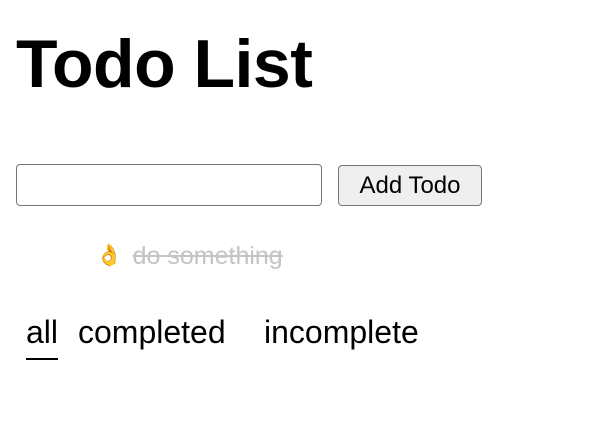  What do you see at coordinates (42, 332) in the screenshot?
I see `filter-all-link: all` at bounding box center [42, 332].